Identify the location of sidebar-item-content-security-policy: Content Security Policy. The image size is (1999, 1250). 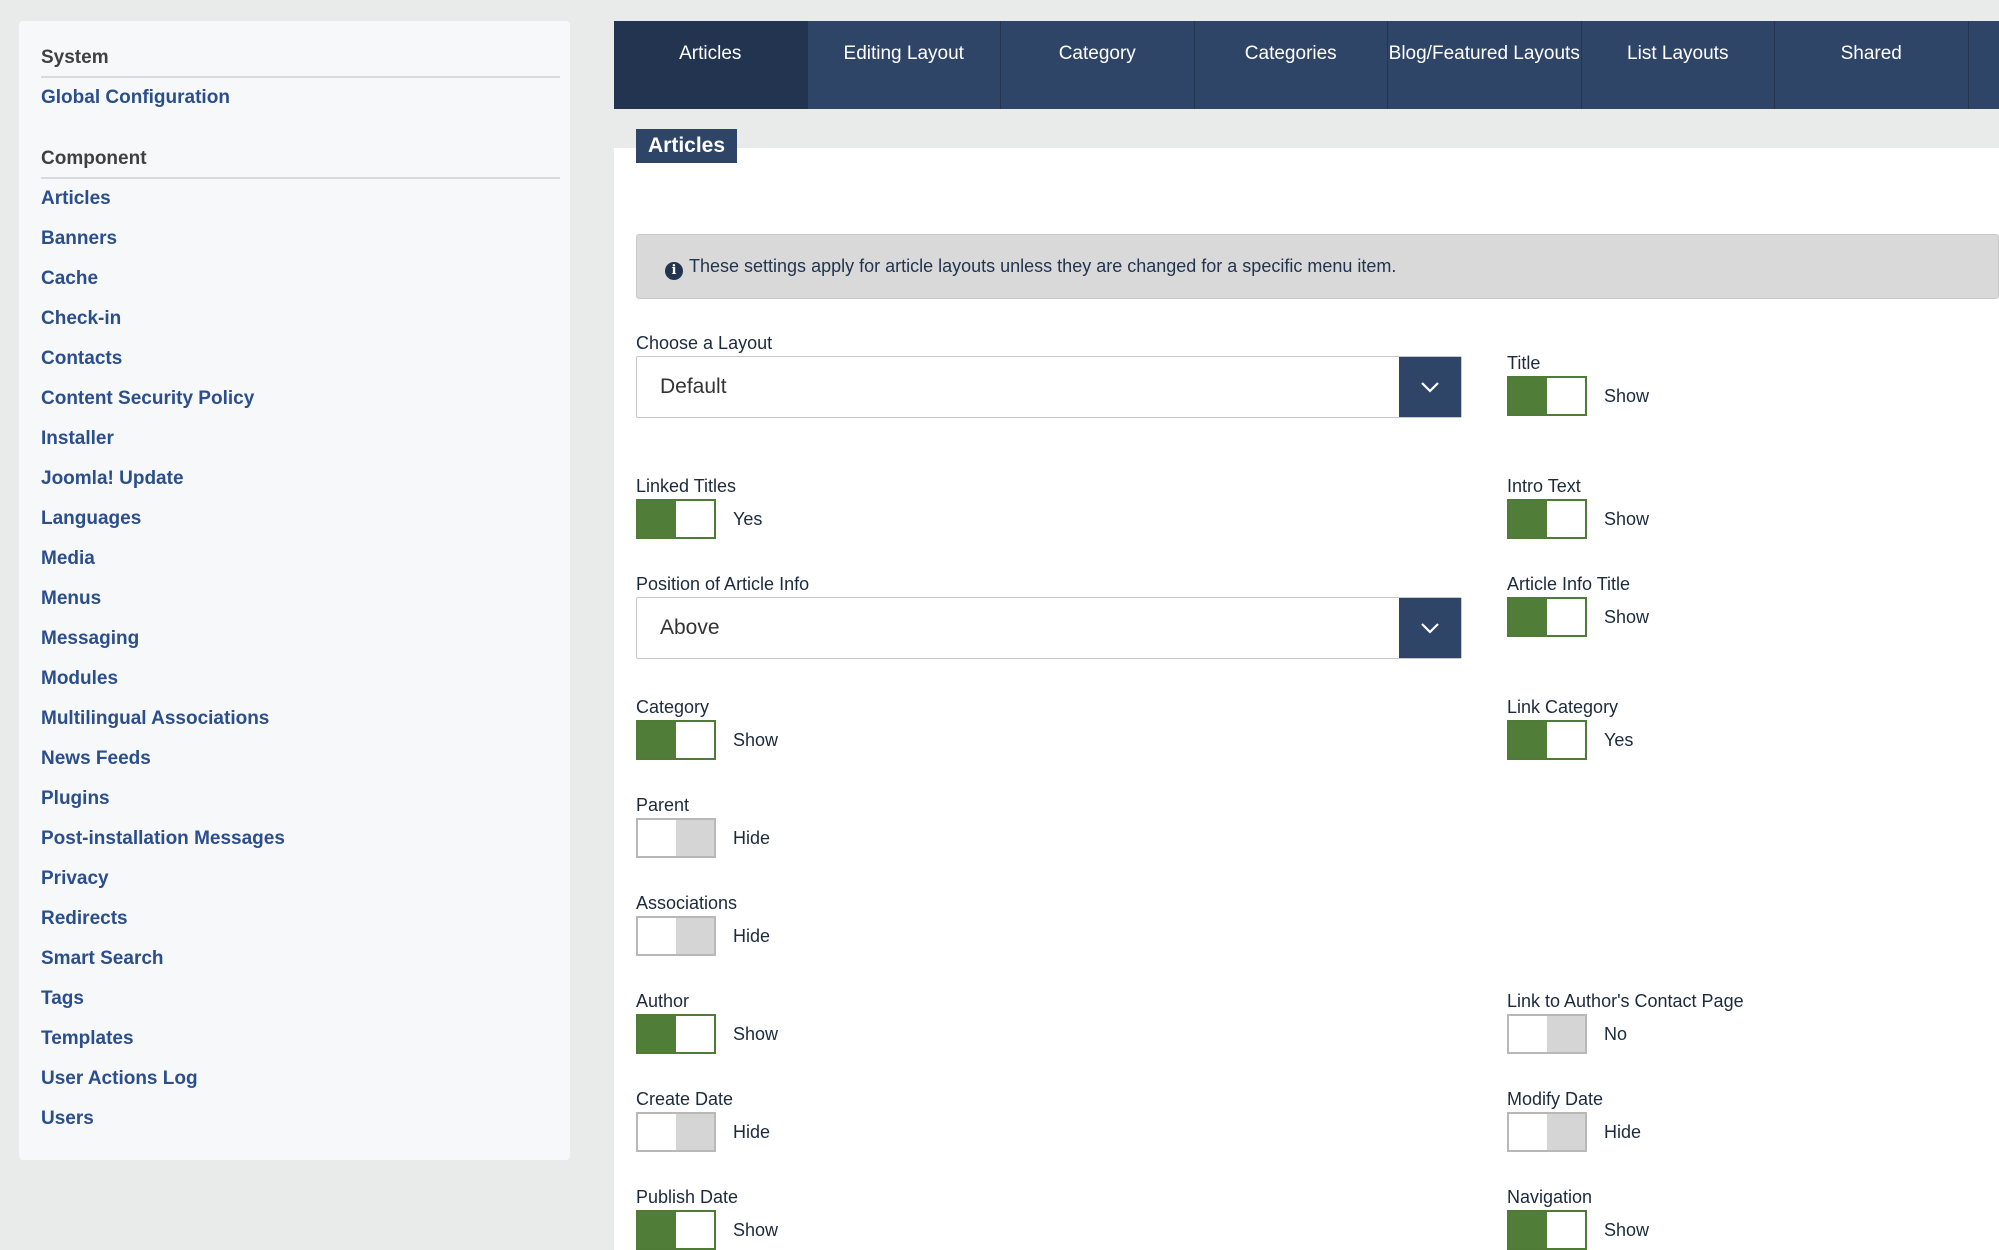
(300, 399).